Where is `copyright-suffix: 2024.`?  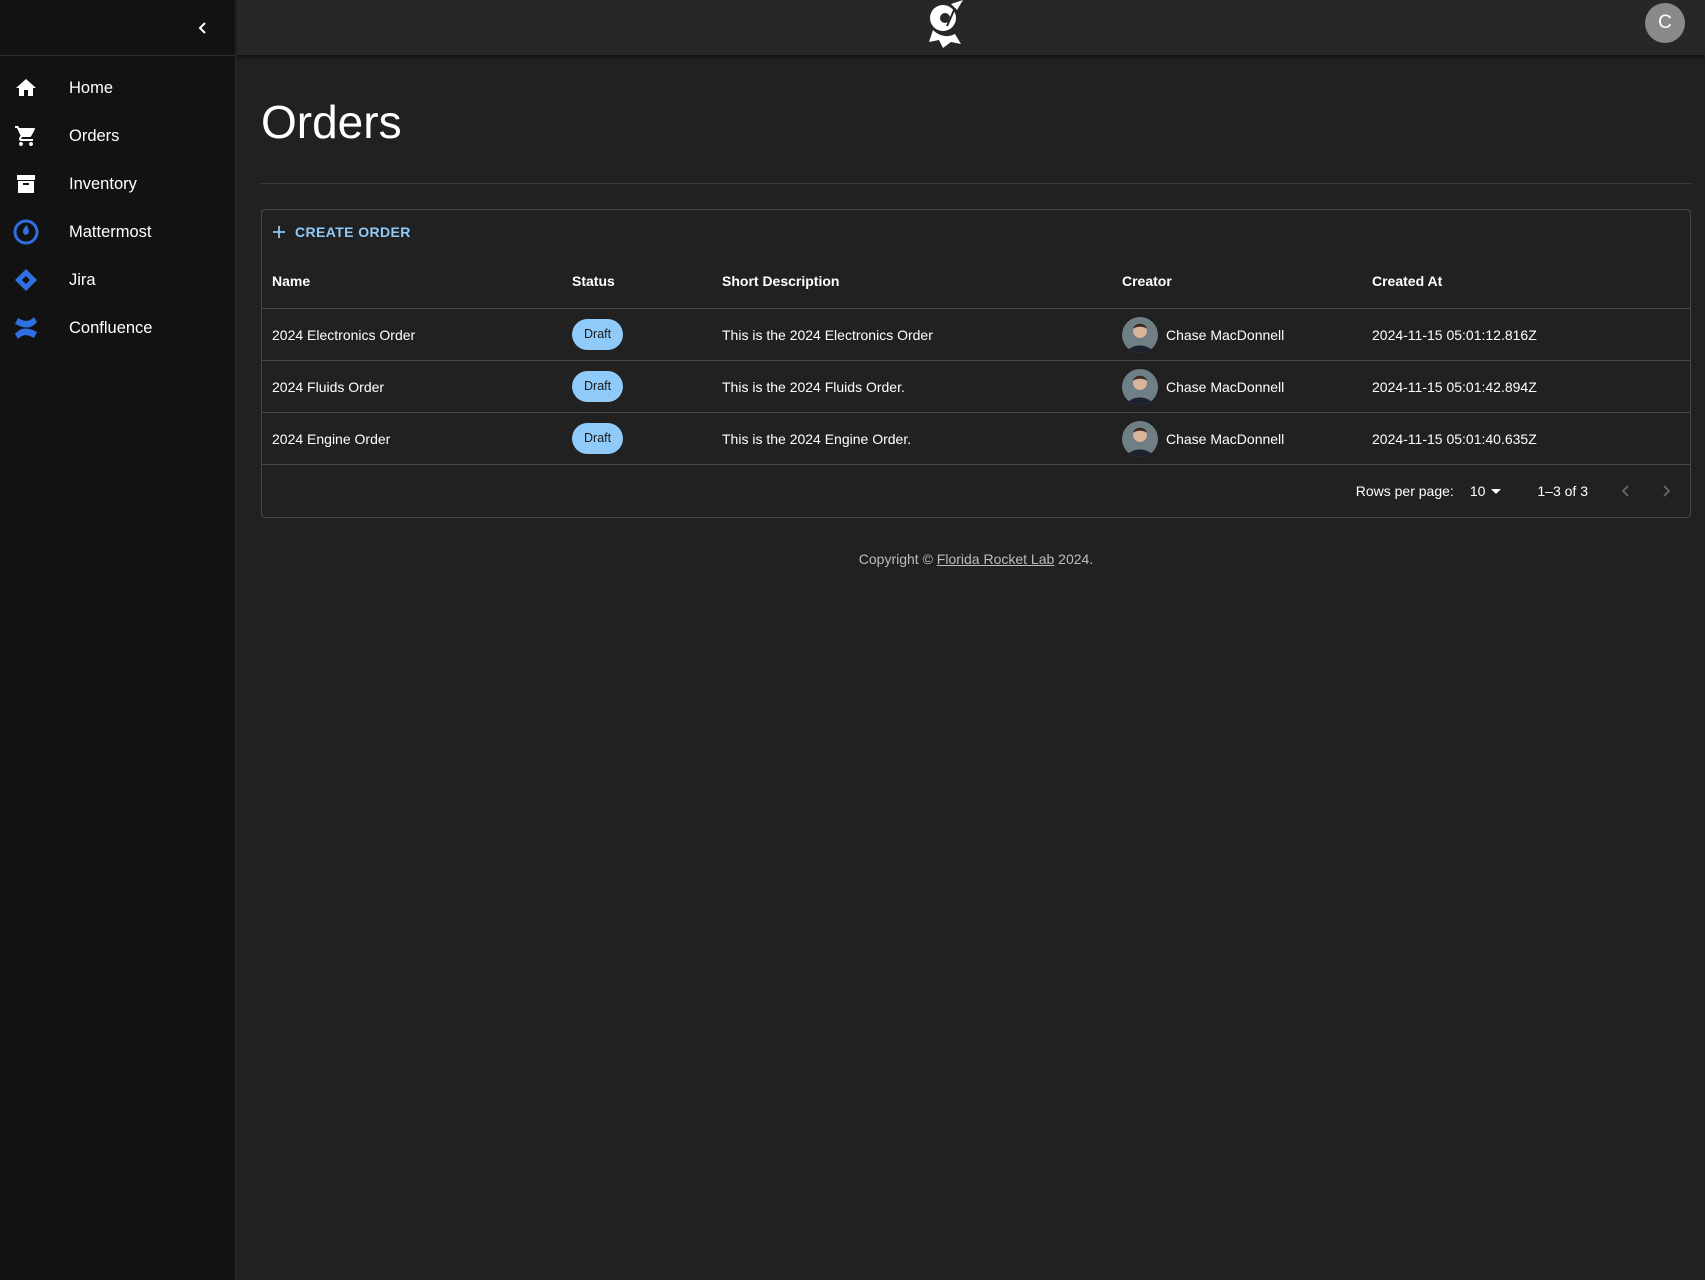 copyright-suffix: 2024. is located at coordinates (1074, 559).